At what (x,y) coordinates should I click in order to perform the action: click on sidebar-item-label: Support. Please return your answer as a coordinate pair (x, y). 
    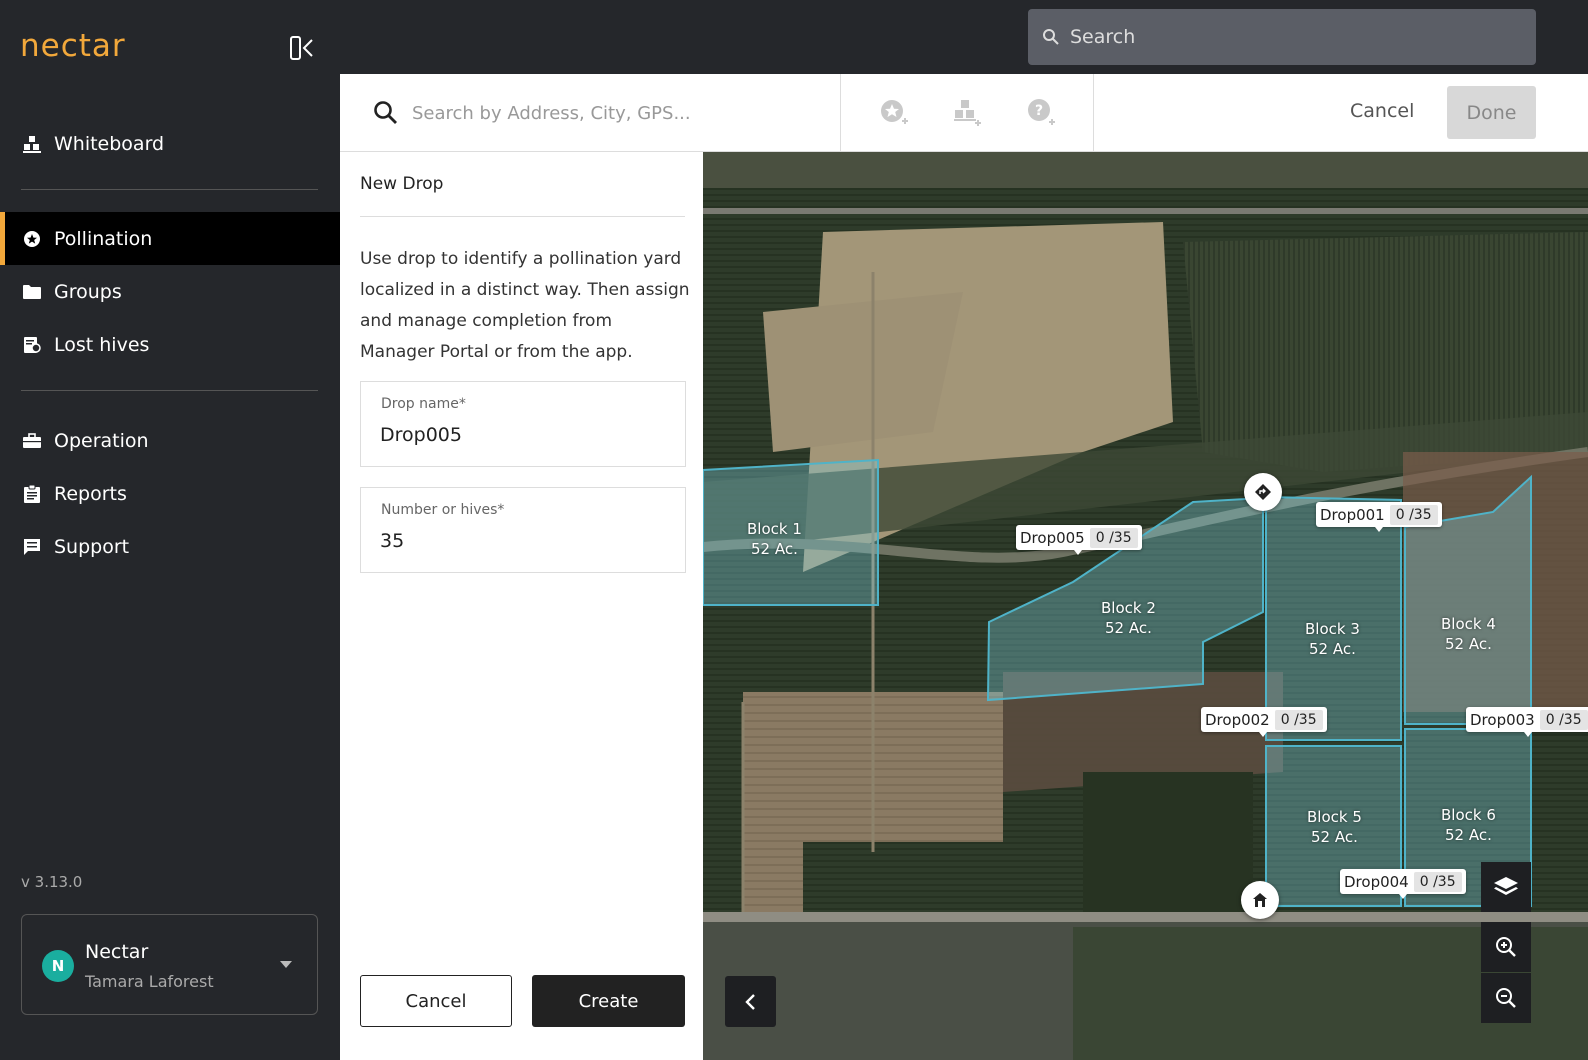
    Looking at the image, I should click on (92, 546).